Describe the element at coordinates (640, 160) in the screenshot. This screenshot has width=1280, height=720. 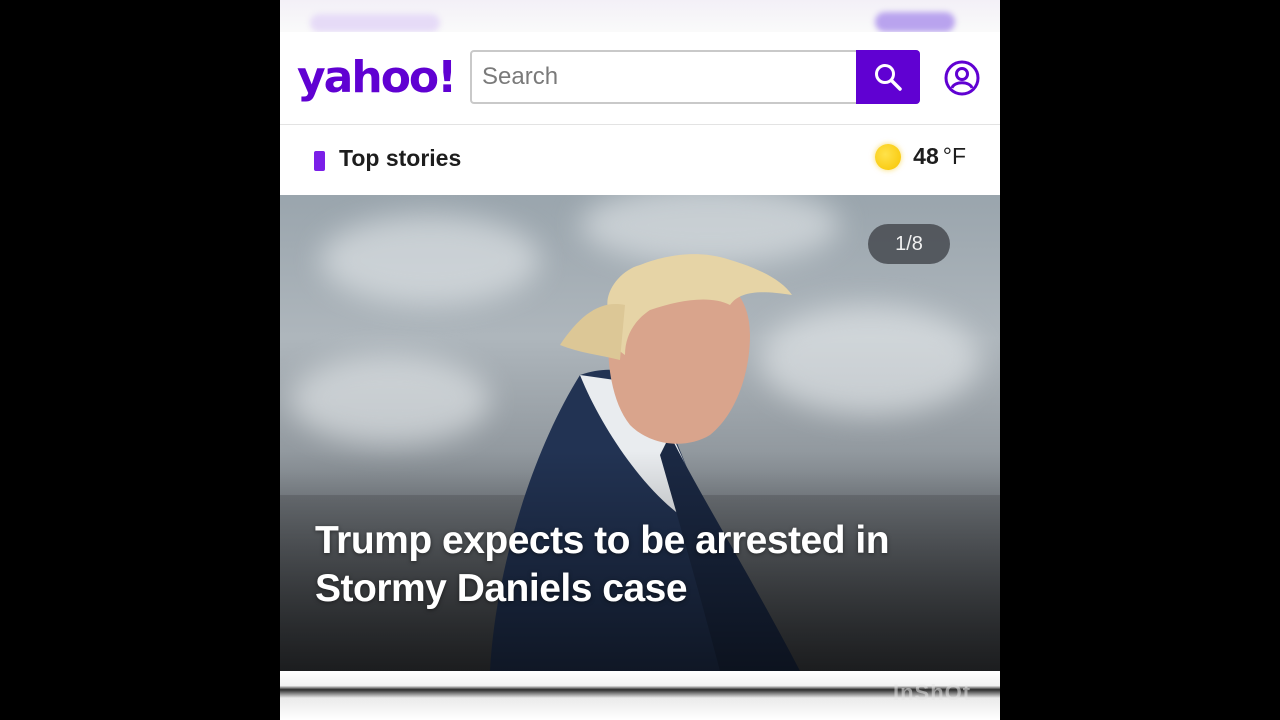
I see `section-header: Top stories 48 °F` at that location.